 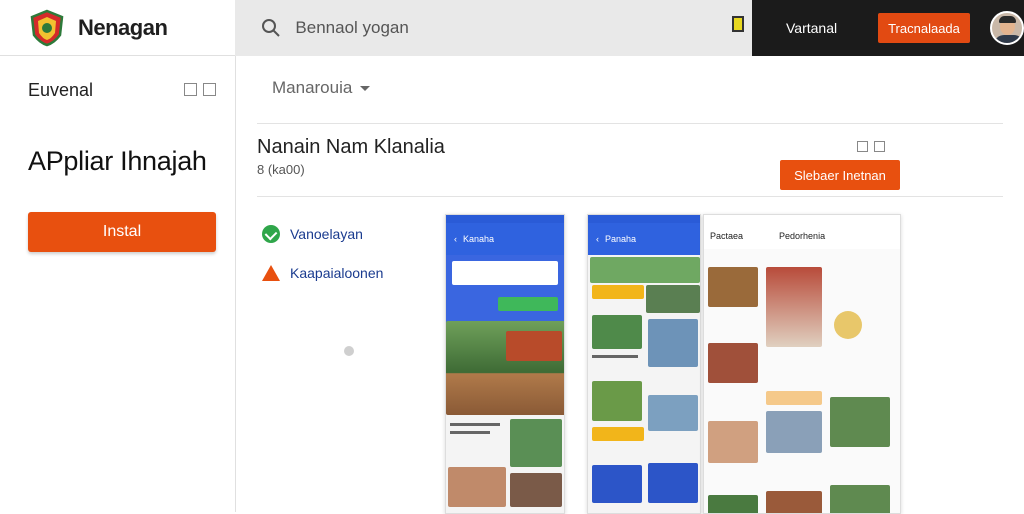 What do you see at coordinates (621, 239) in the screenshot?
I see `phone-title: Panaha` at bounding box center [621, 239].